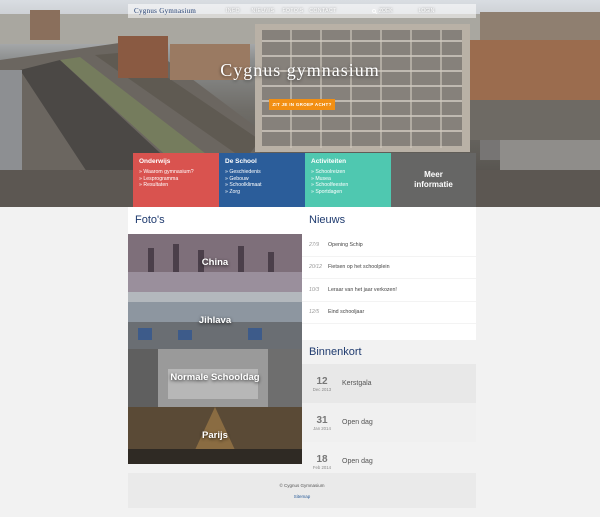 The width and height of the screenshot is (600, 517). I want to click on tile-title: Meer informatie, so click(433, 180).